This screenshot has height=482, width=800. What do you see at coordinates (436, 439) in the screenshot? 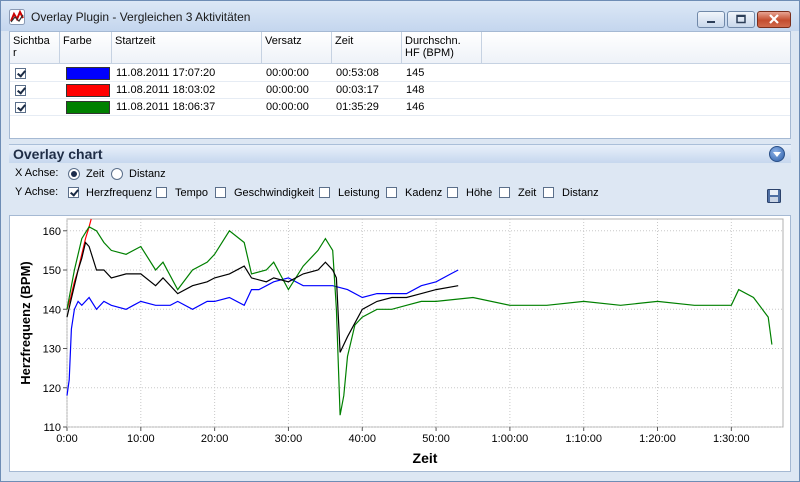
I see `x-tick-label: 50:00` at bounding box center [436, 439].